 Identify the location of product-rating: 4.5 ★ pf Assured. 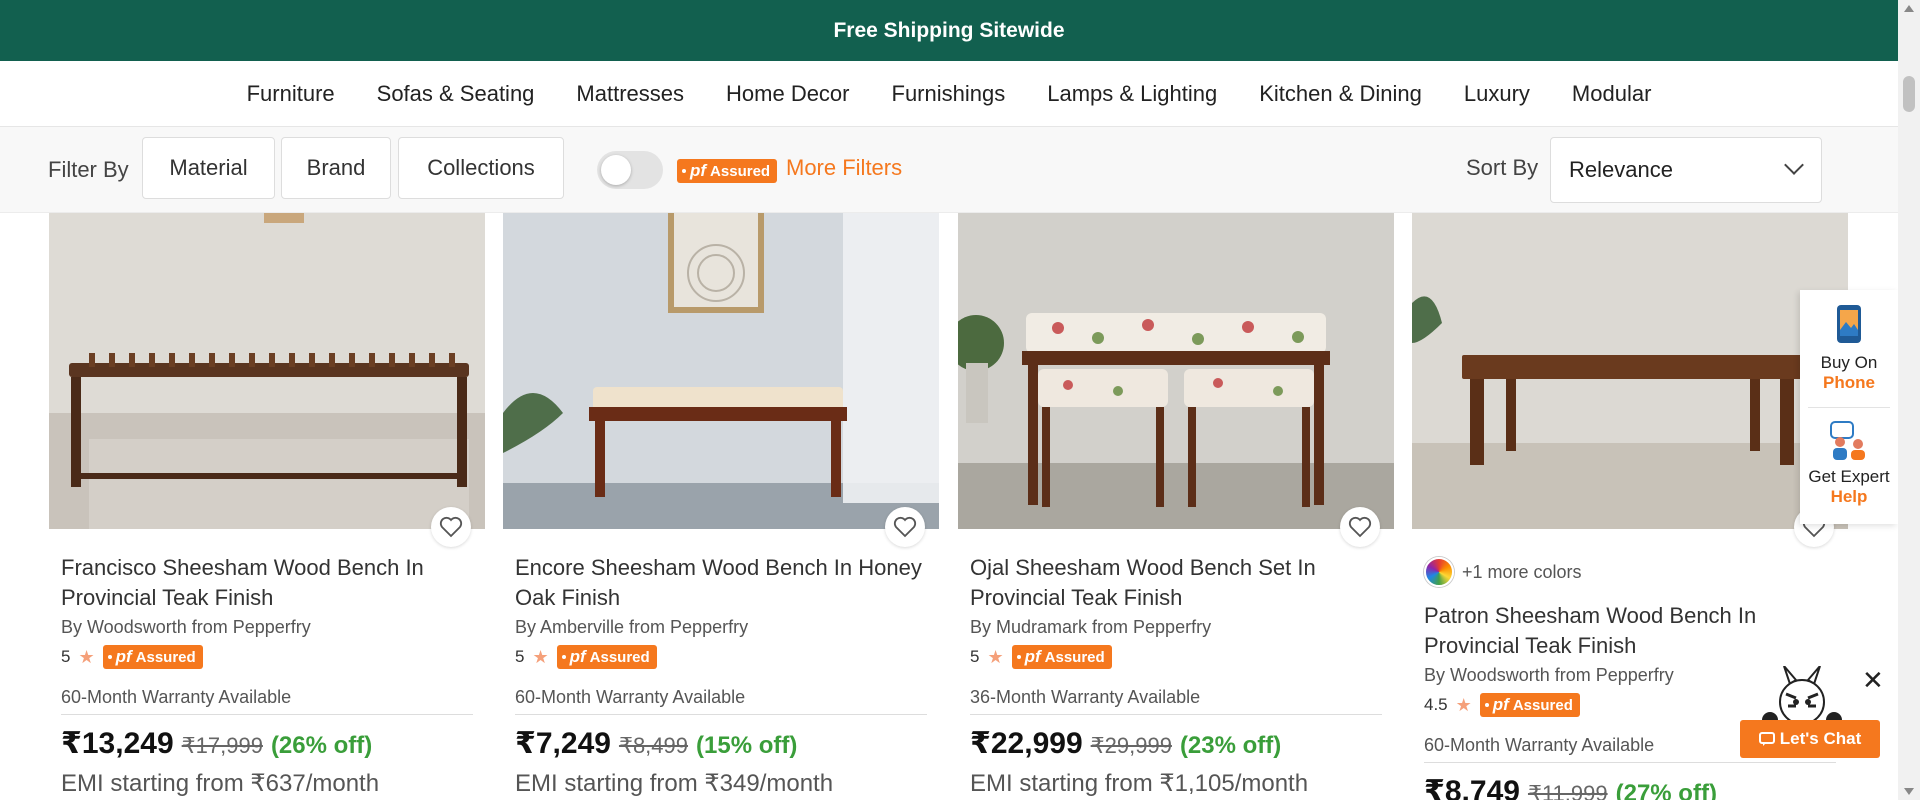
(1502, 705).